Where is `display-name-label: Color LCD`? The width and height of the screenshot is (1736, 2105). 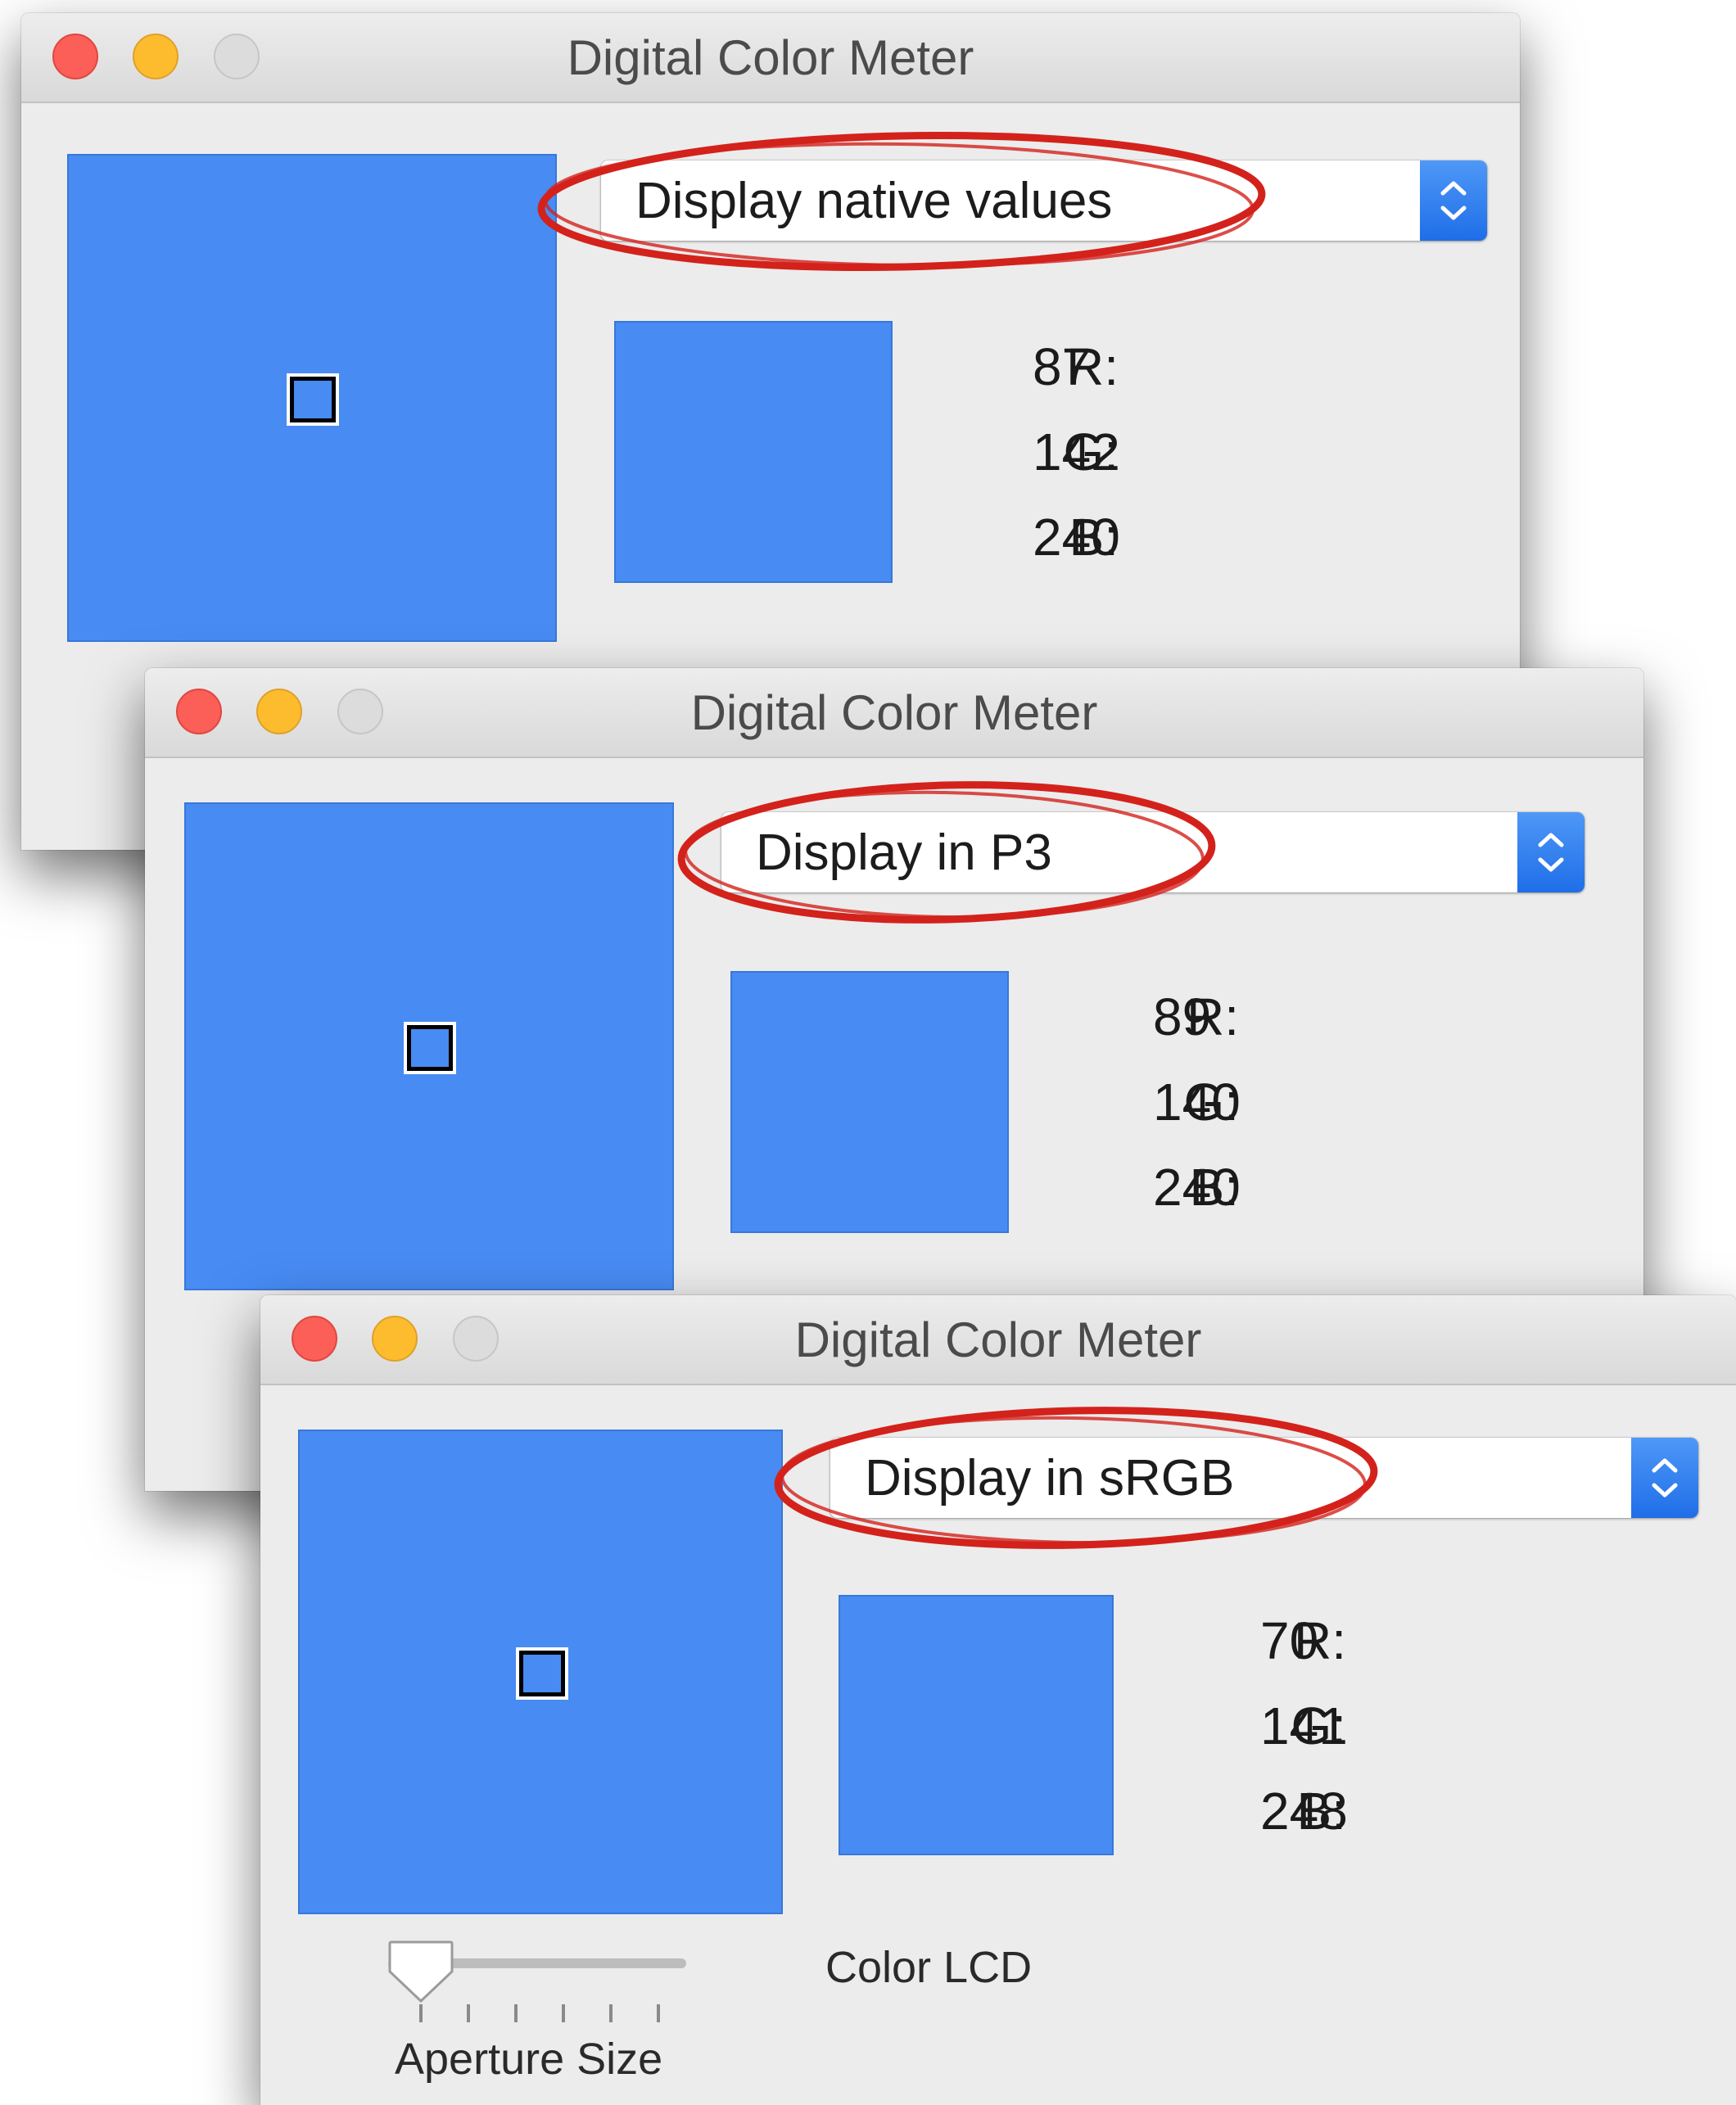
display-name-label: Color LCD is located at coordinates (929, 1968).